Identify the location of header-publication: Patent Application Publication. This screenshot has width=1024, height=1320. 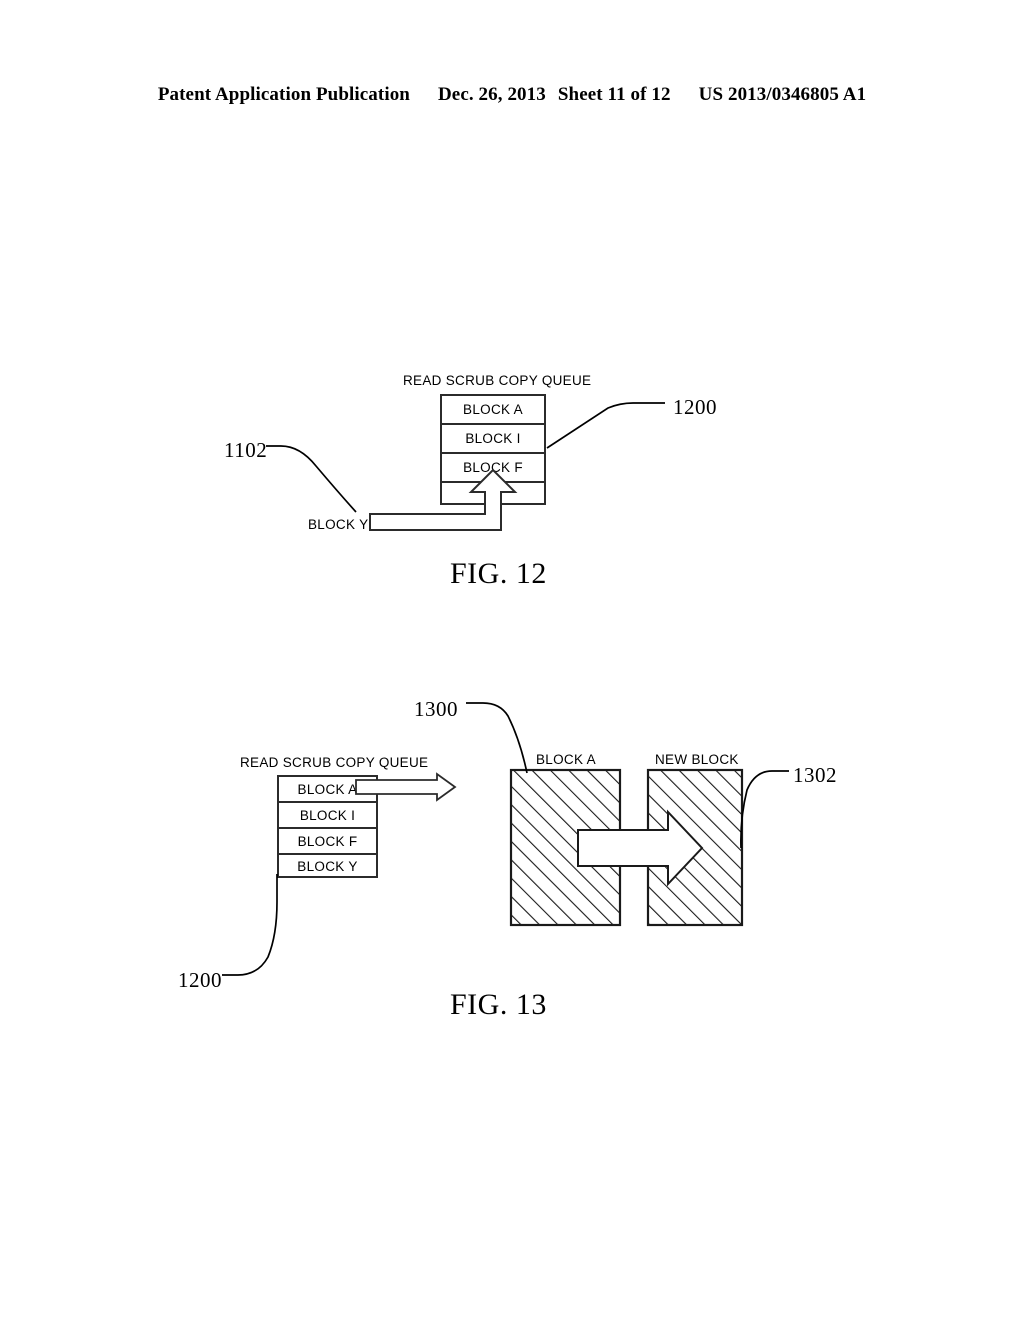
(283, 94).